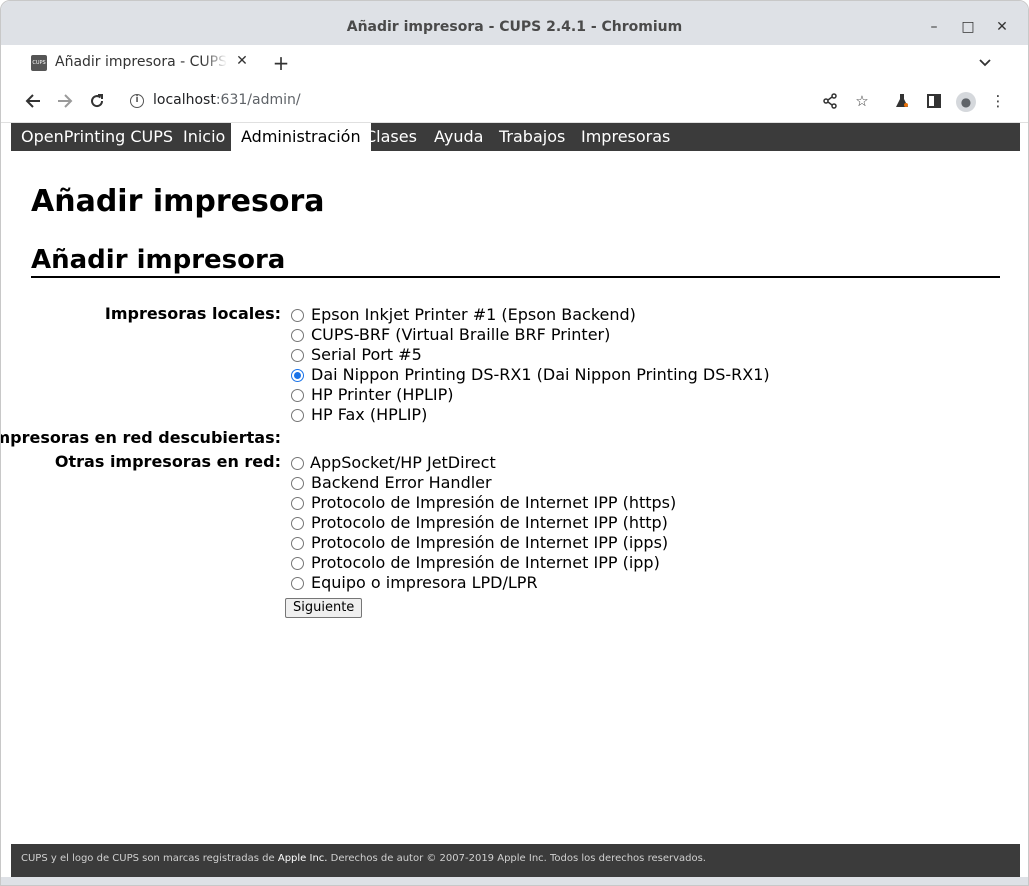  What do you see at coordinates (137, 101) in the screenshot?
I see `site-info-icon: i` at bounding box center [137, 101].